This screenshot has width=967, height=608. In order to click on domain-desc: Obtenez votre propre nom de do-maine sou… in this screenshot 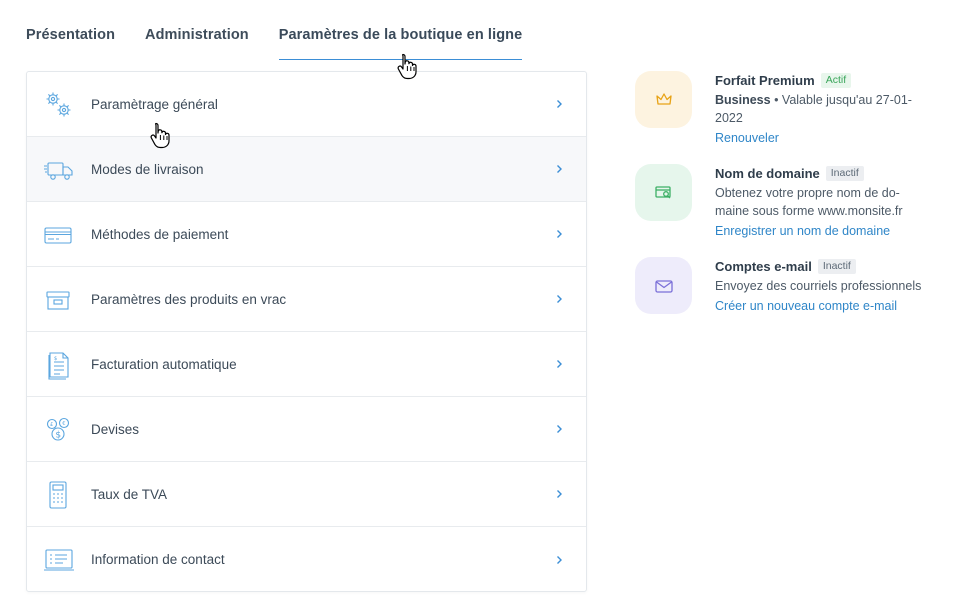, I will do `click(809, 202)`.